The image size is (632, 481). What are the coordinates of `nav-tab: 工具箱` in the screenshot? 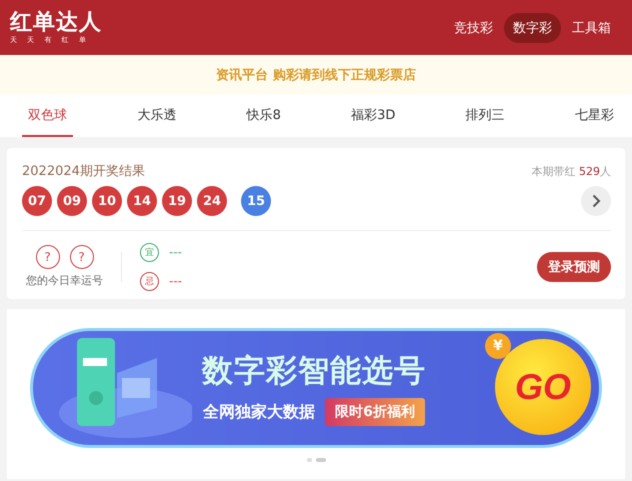 It's located at (591, 27).